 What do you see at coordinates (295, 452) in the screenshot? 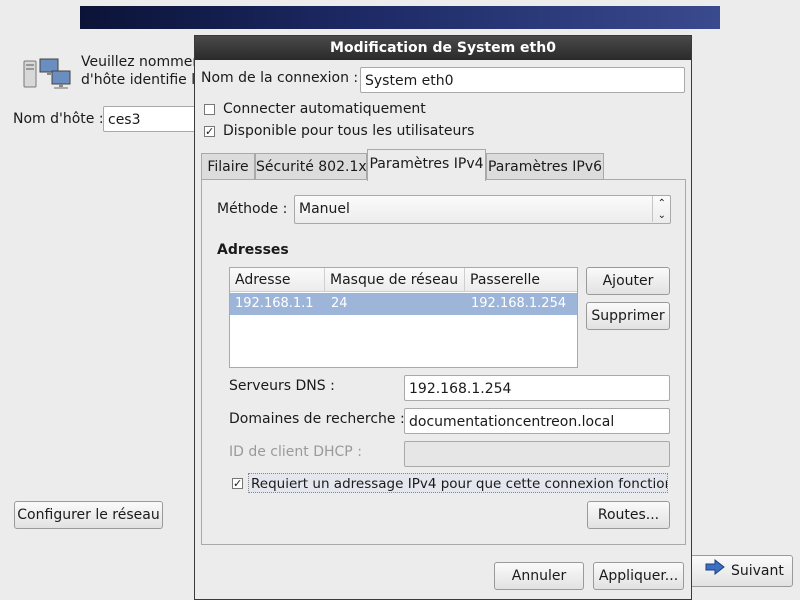
I see `dhcp-client-id-label: ID de client DHCP :` at bounding box center [295, 452].